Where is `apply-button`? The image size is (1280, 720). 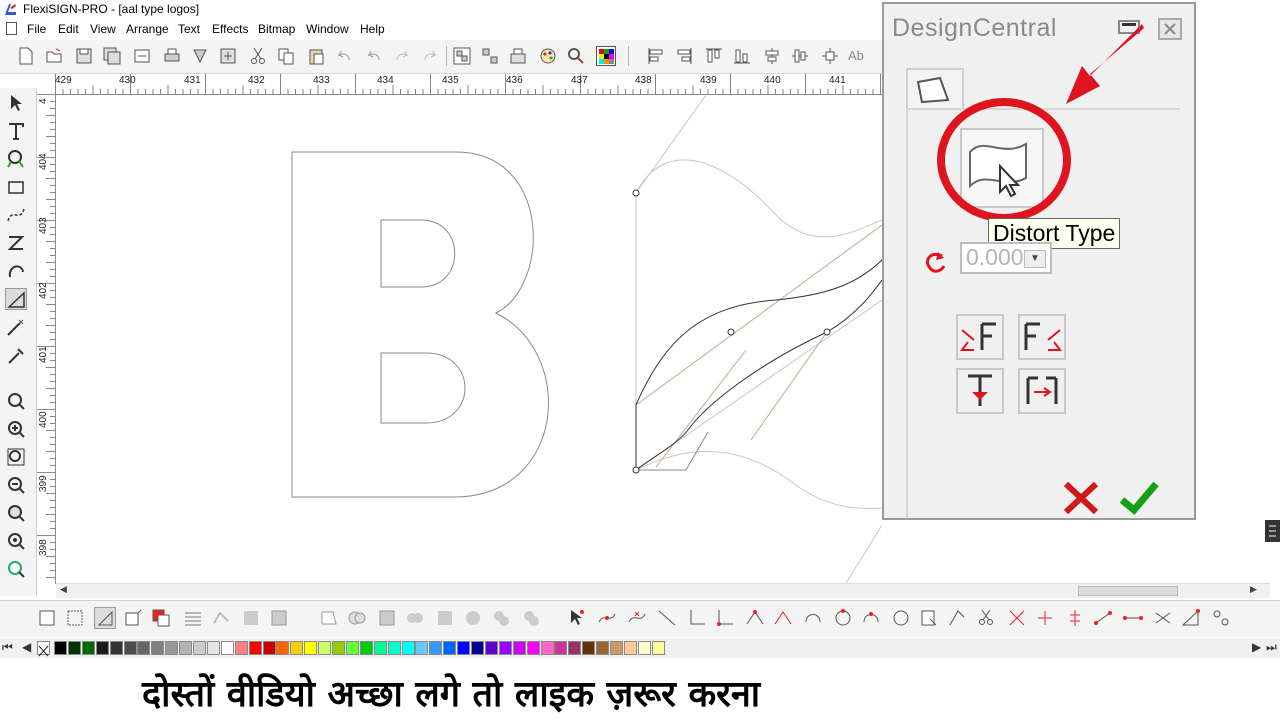 apply-button is located at coordinates (1139, 497).